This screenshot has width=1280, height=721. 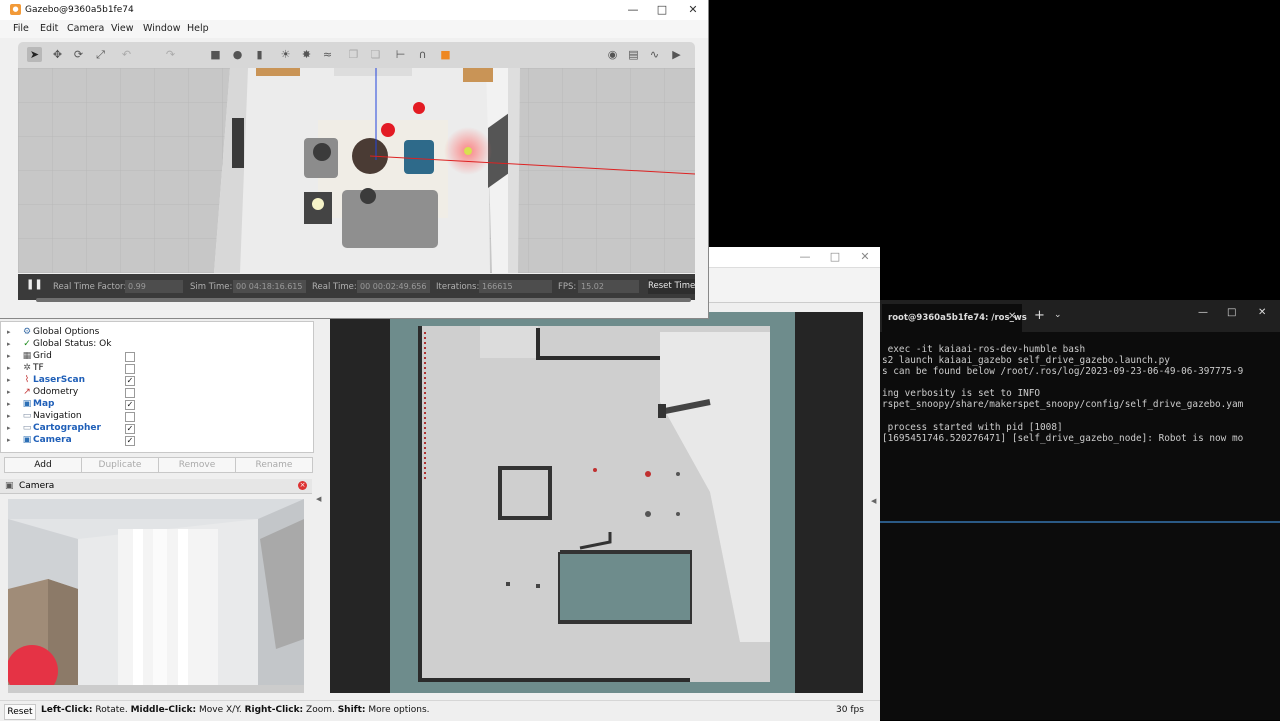 What do you see at coordinates (155, 368) in the screenshot?
I see `display-item: ▸ ✲ TF` at bounding box center [155, 368].